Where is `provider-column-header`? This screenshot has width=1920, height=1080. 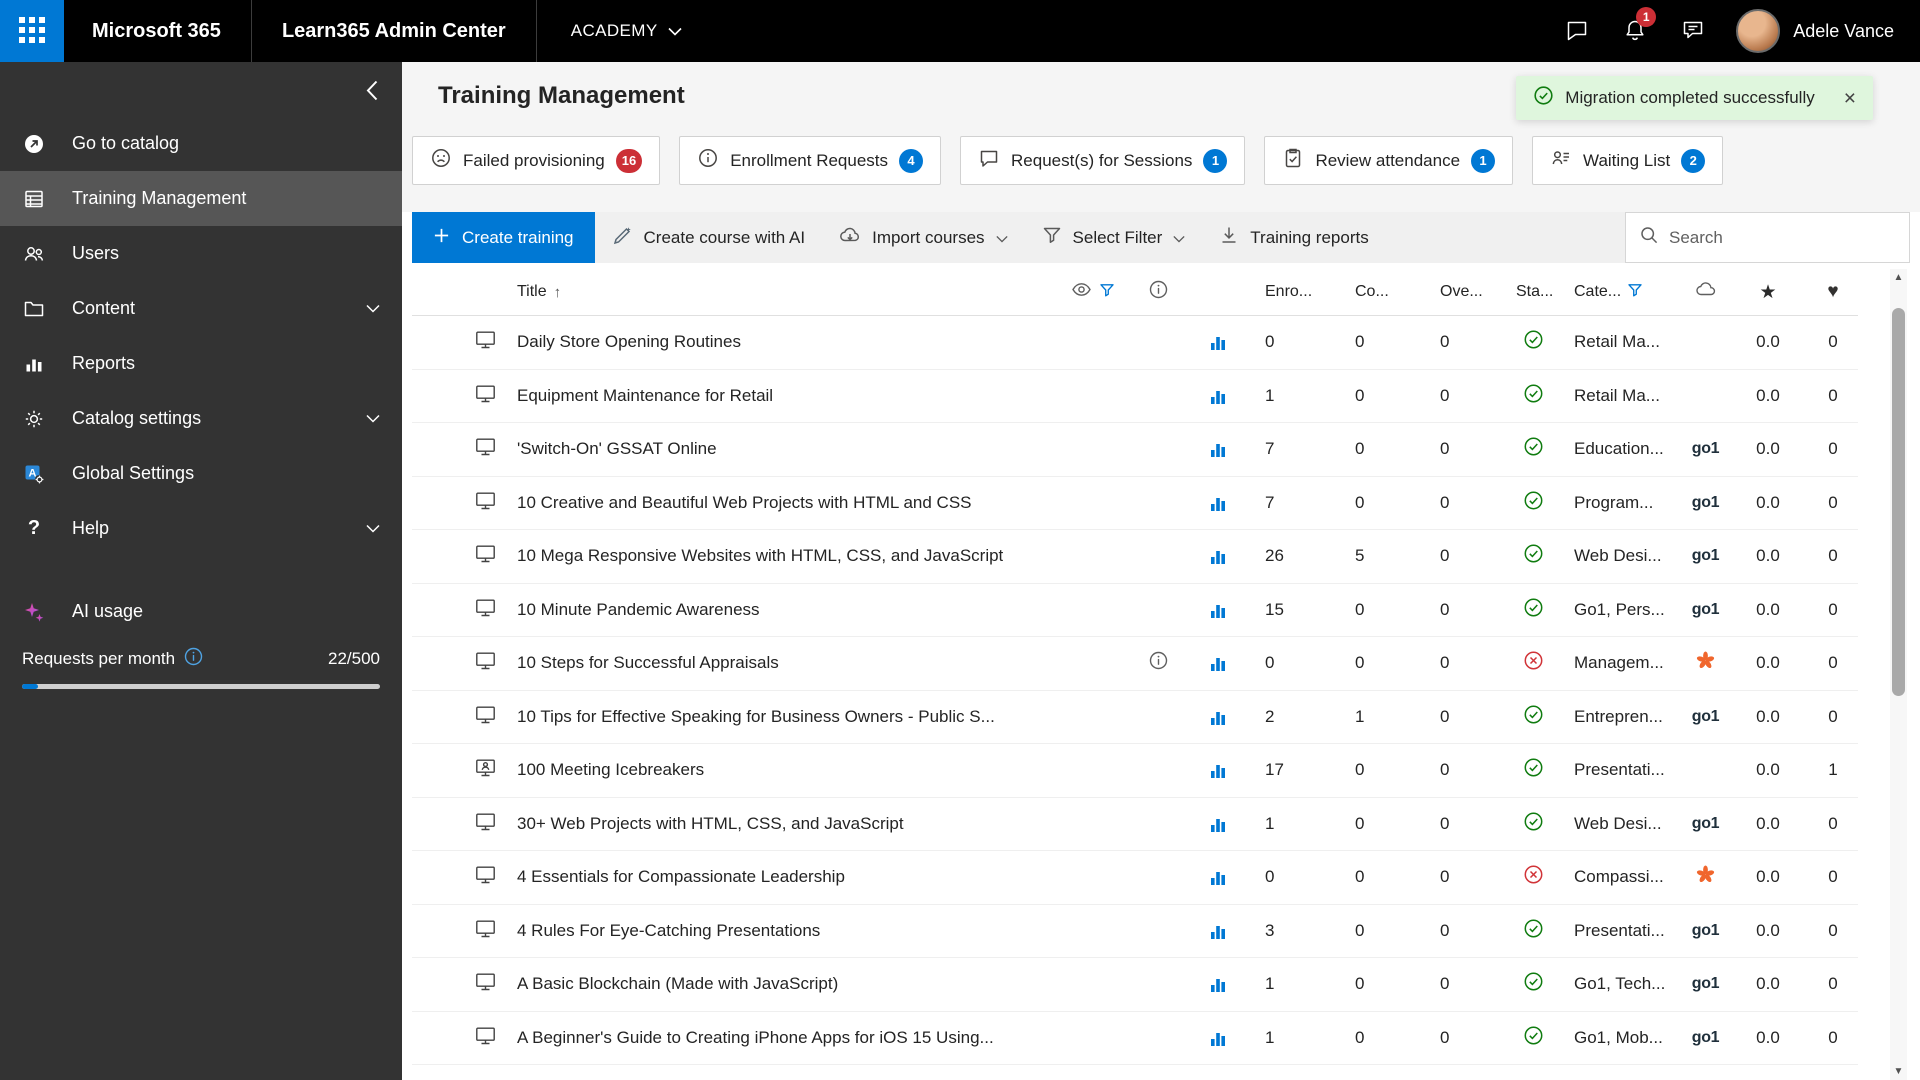
provider-column-header is located at coordinates (1705, 292).